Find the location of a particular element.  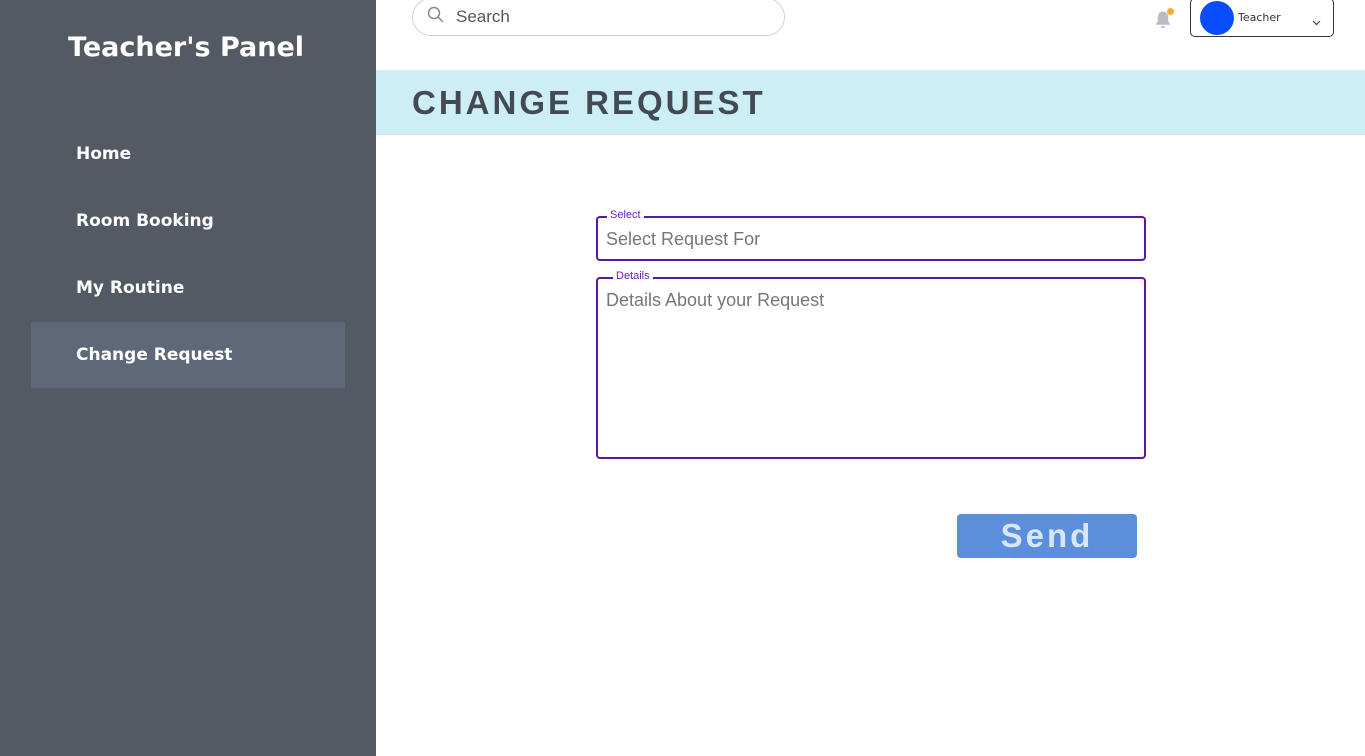

top-bar: Teacher is located at coordinates (870, 35).